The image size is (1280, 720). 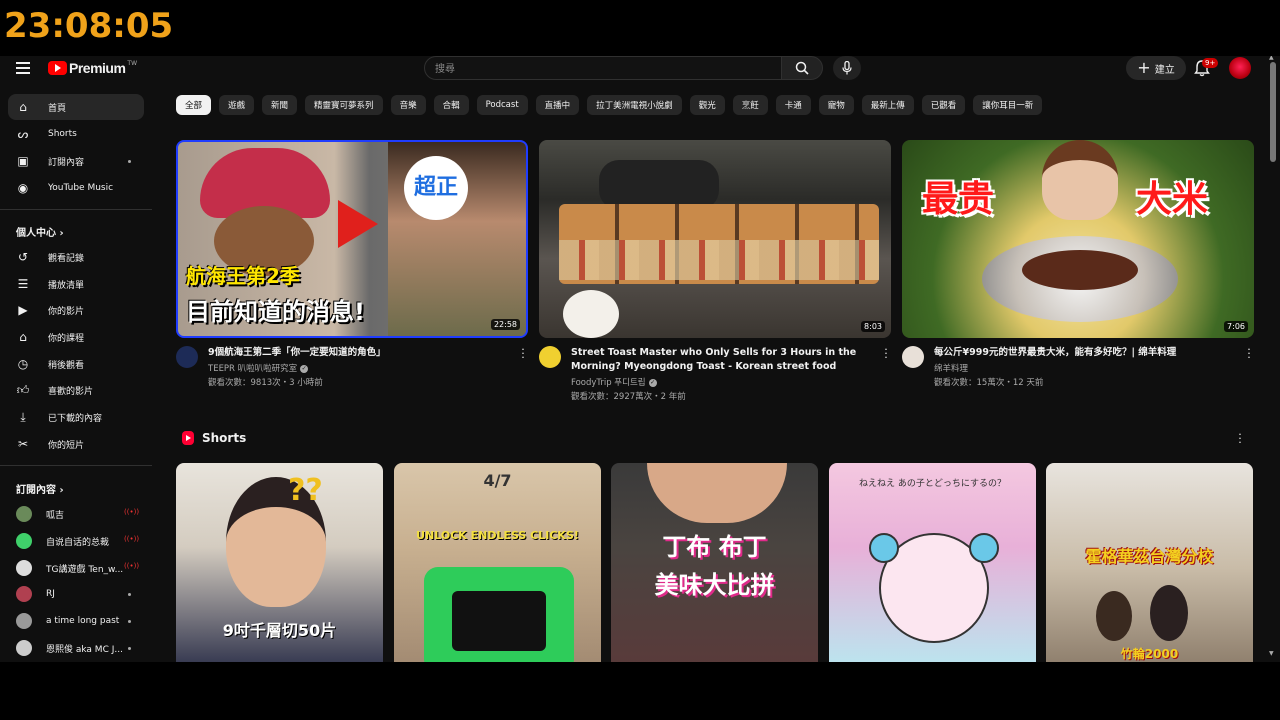 What do you see at coordinates (132, 63) in the screenshot?
I see `logo-country: TW` at bounding box center [132, 63].